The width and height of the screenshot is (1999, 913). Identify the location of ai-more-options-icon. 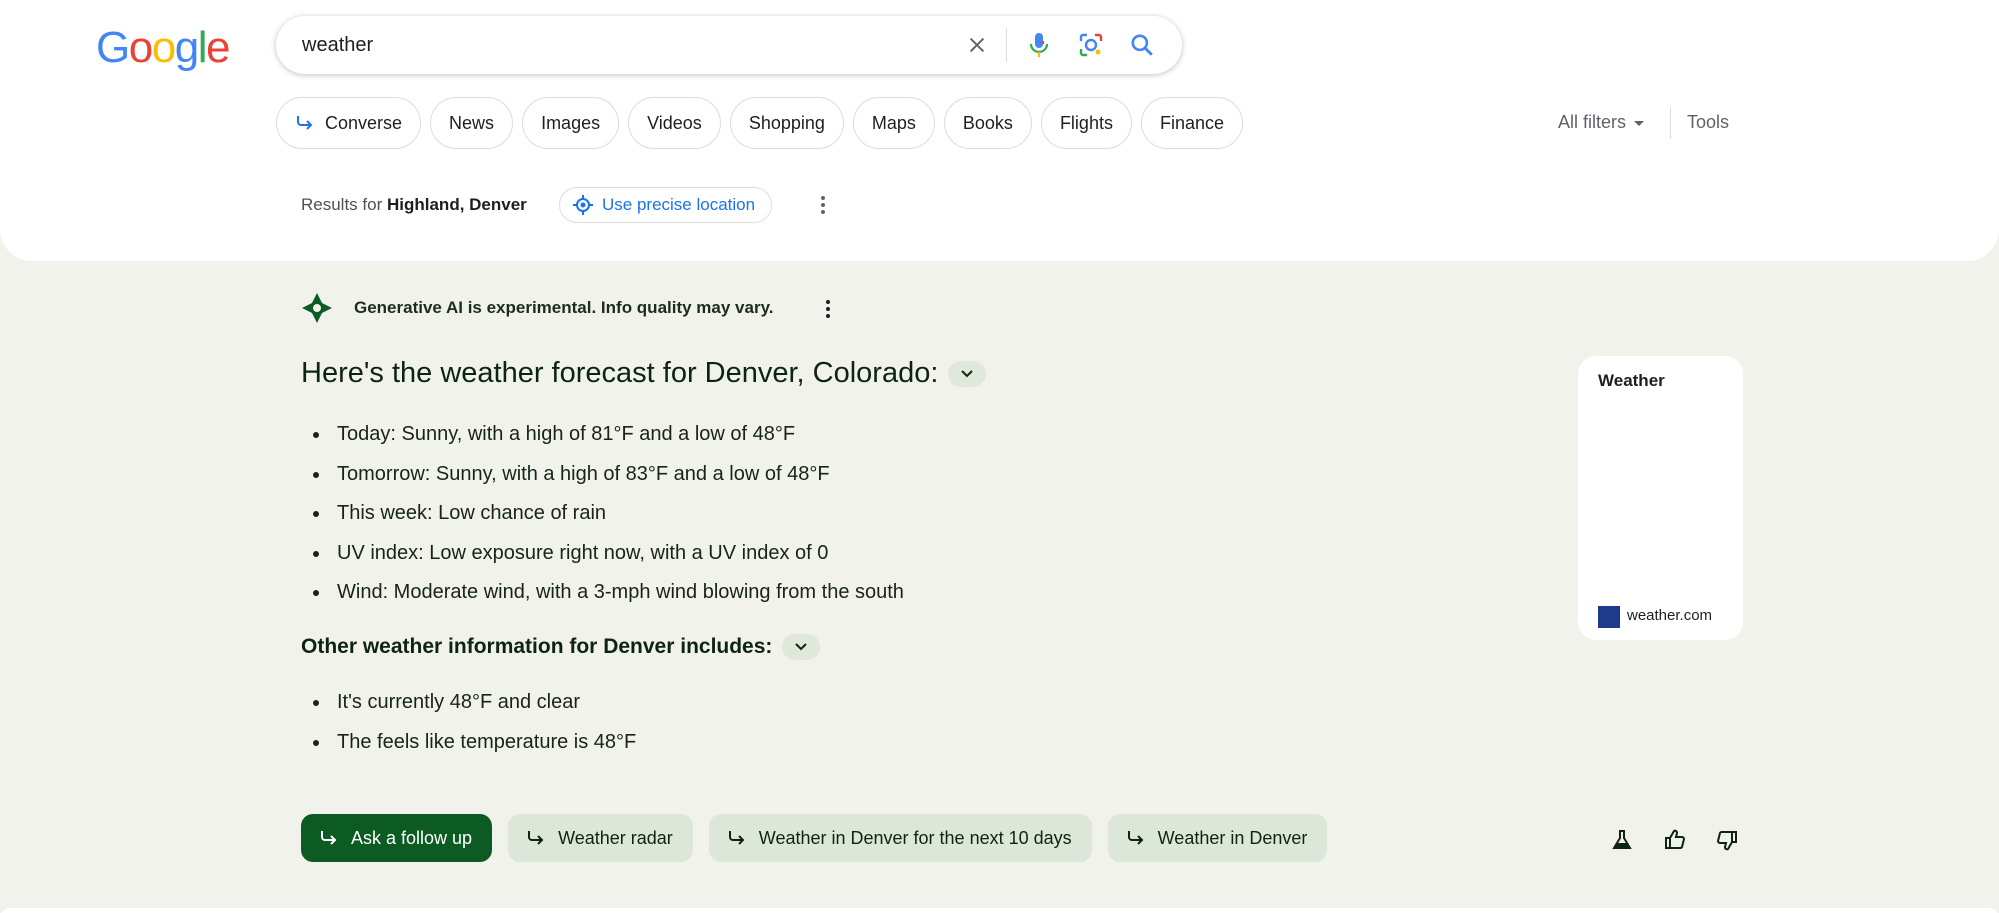
(828, 309).